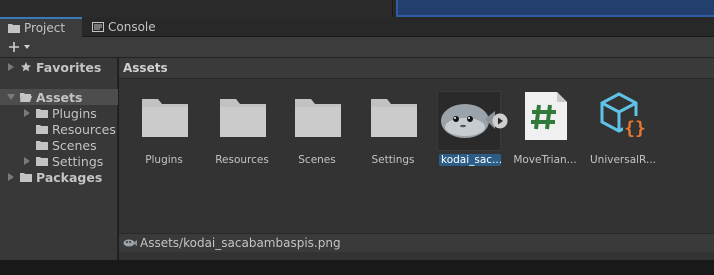  Describe the element at coordinates (74, 145) in the screenshot. I see `tree-label-scenes: Scenes` at that location.